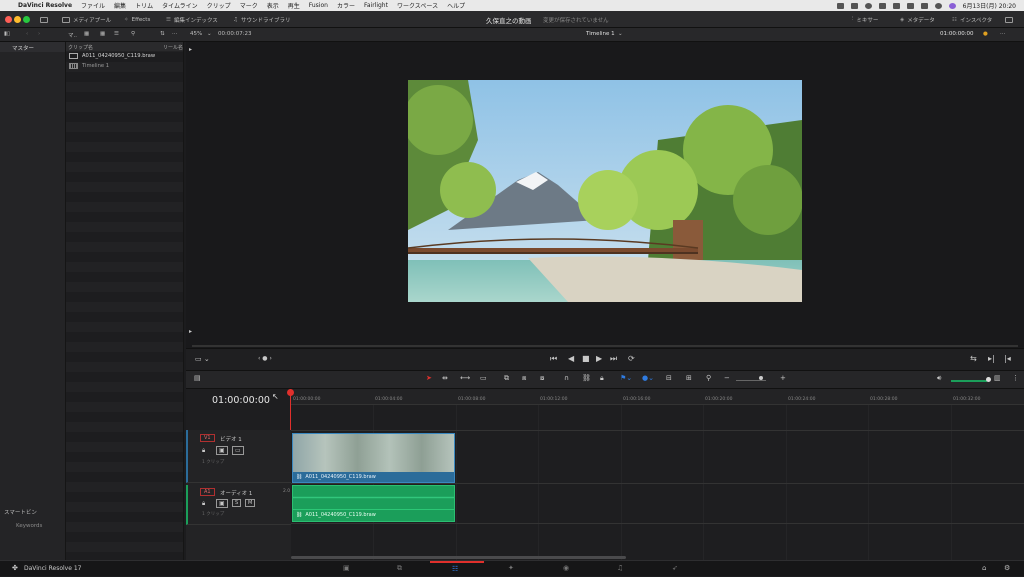  Describe the element at coordinates (373, 458) in the screenshot. I see `video-clip: ⛓ A011_04240950_C119.braw` at that location.